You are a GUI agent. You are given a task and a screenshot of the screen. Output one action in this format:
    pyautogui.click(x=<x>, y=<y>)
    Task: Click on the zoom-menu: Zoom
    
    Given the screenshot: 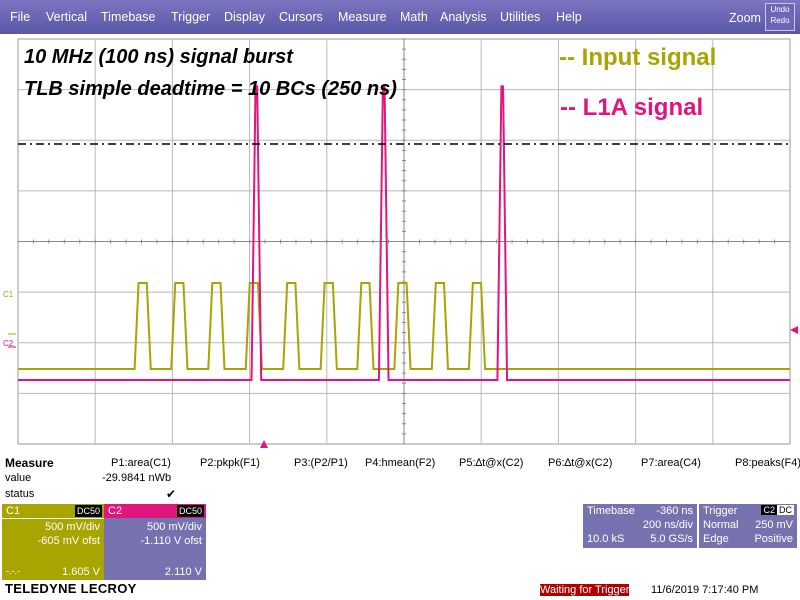 What is the action you would take?
    pyautogui.click(x=745, y=18)
    